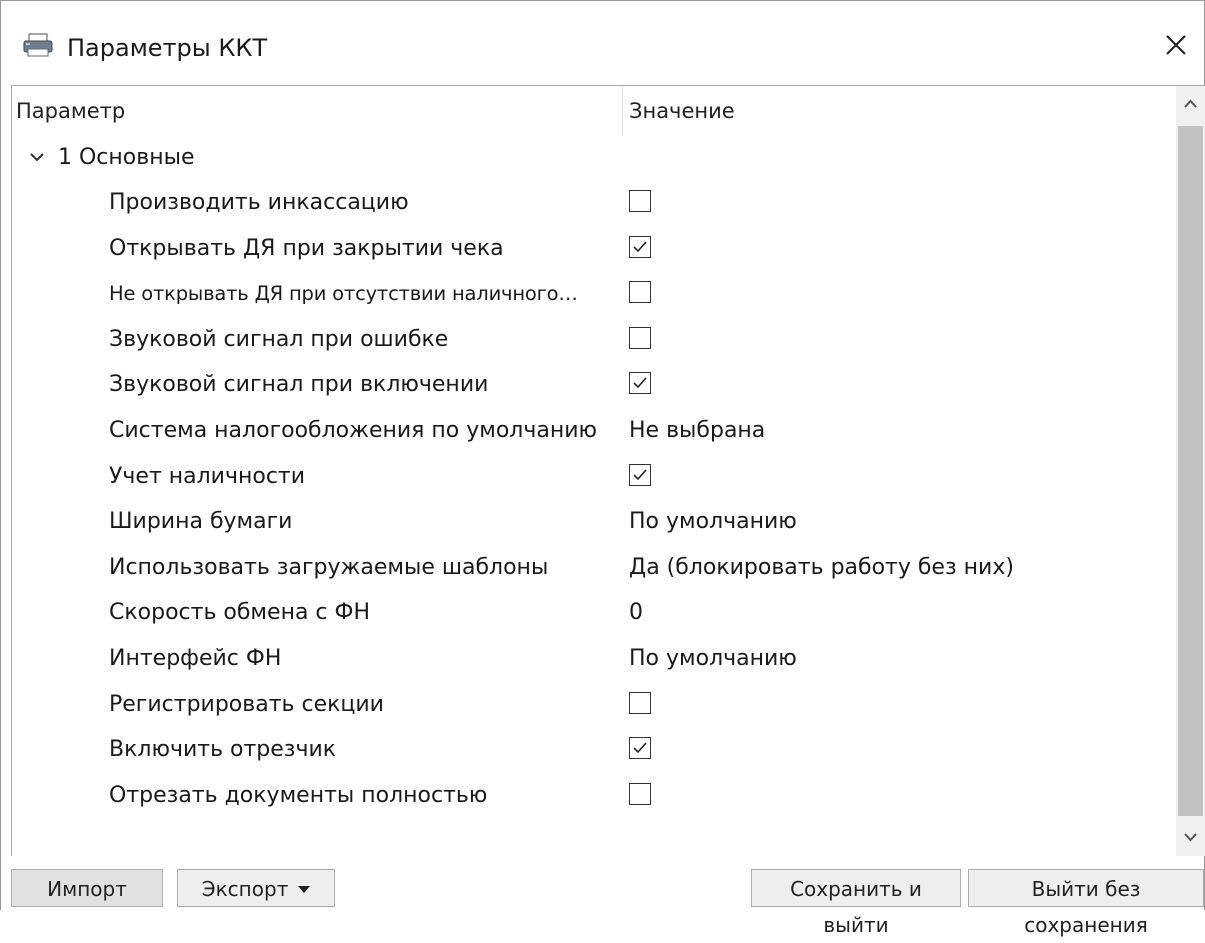 Image resolution: width=1205 pixels, height=943 pixels. What do you see at coordinates (245, 889) in the screenshot?
I see `export-button-label: Экспорт` at bounding box center [245, 889].